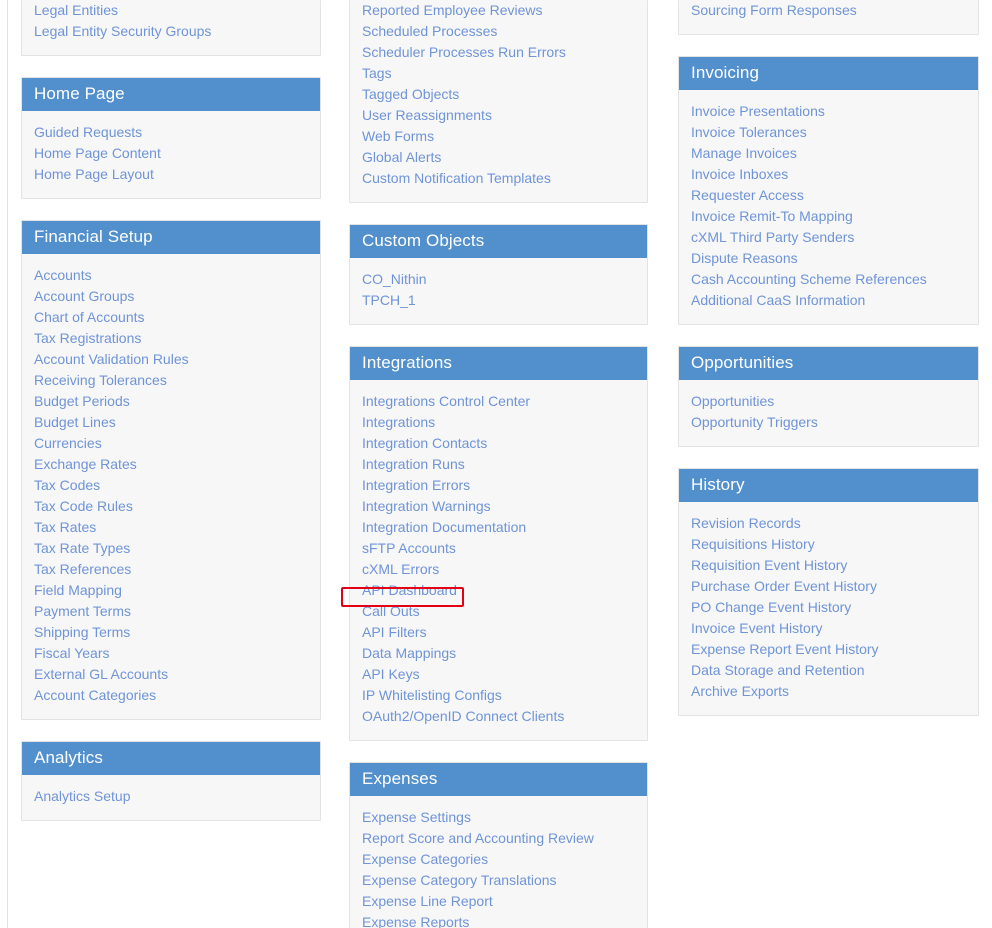 The height and width of the screenshot is (928, 992). I want to click on link-web-forms: Web Forms, so click(498, 136).